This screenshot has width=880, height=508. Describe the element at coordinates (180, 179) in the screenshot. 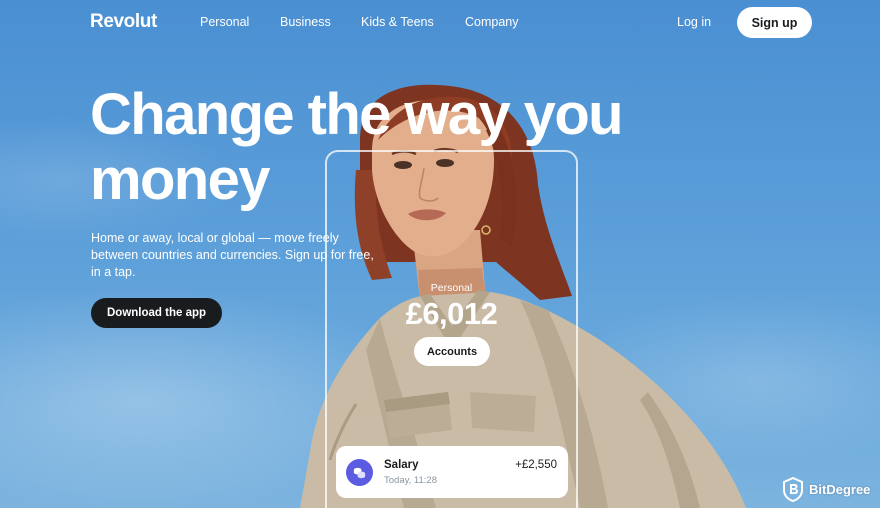

I see `hero-headline-line2: money` at that location.